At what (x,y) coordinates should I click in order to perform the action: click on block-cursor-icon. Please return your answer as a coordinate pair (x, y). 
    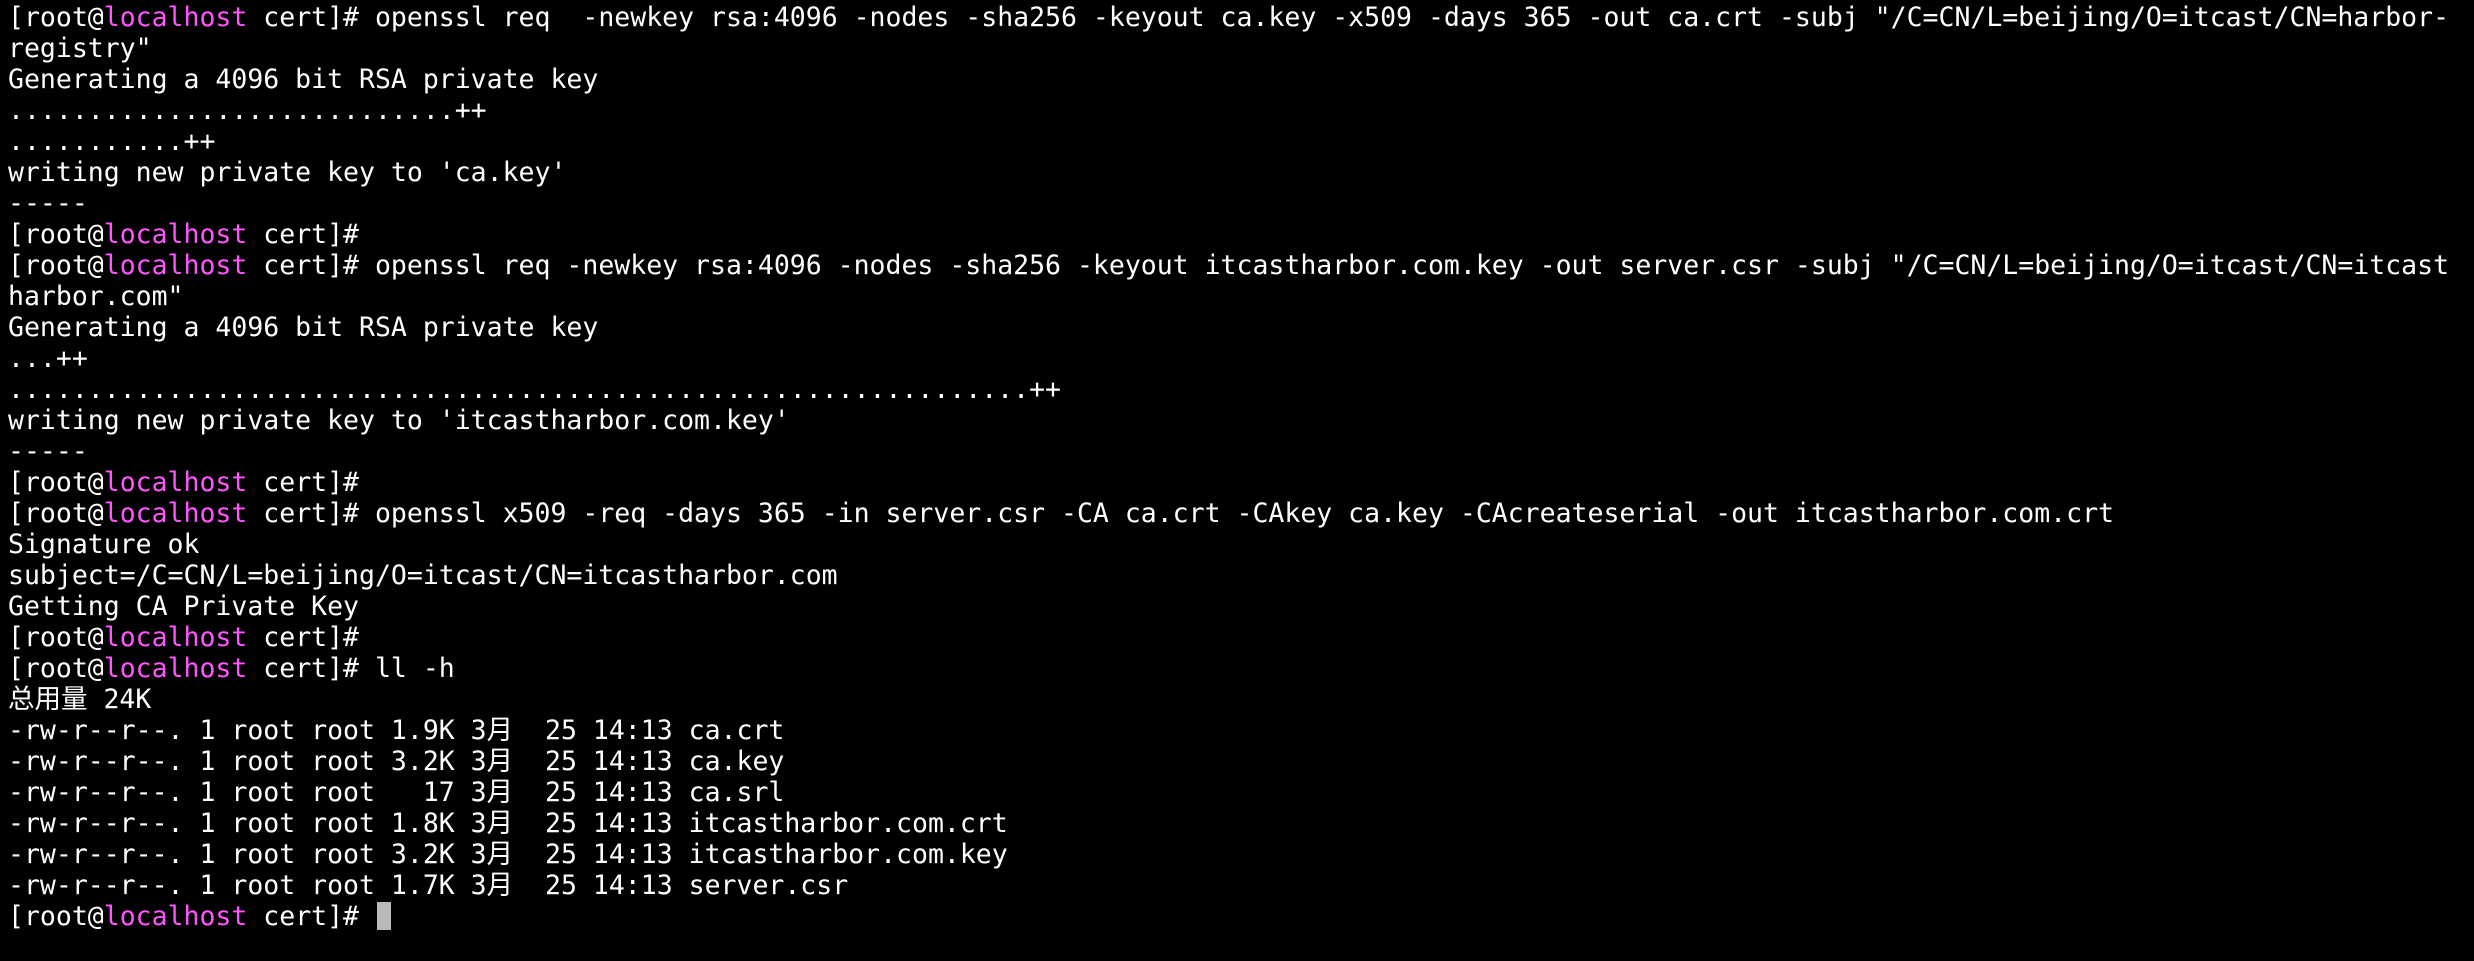
    Looking at the image, I should click on (383, 916).